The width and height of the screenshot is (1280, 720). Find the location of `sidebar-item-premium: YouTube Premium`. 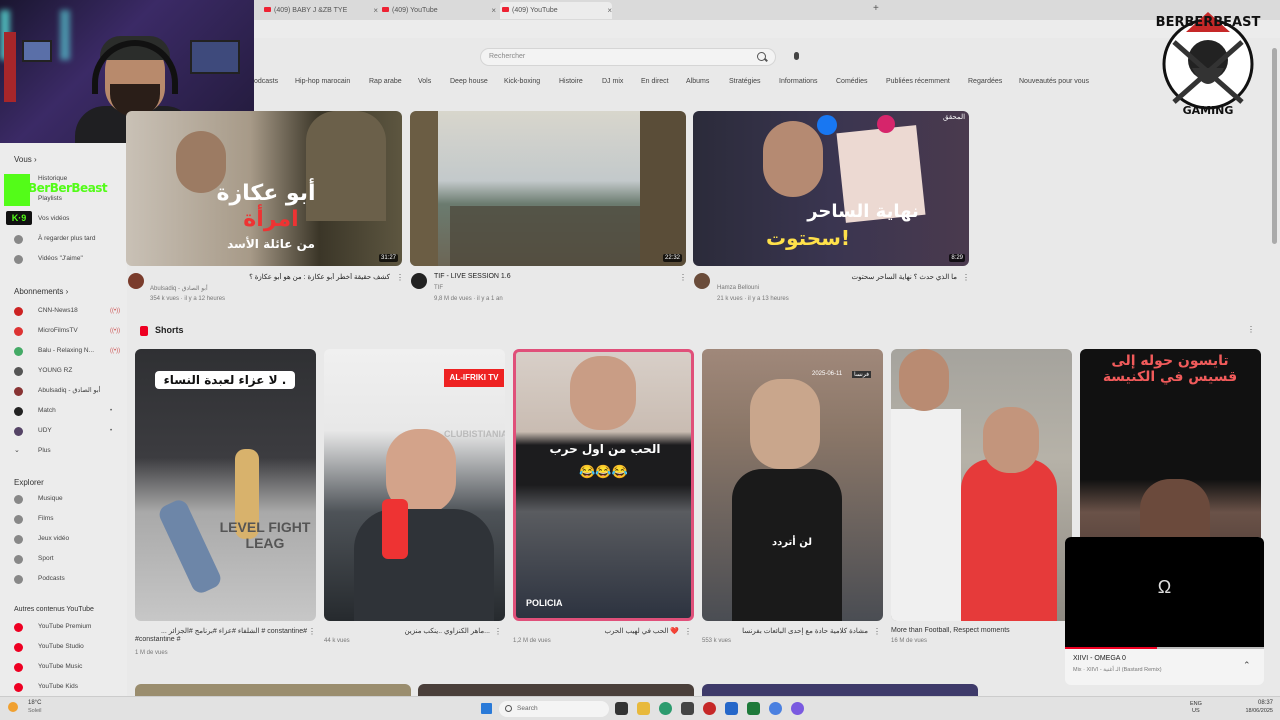

sidebar-item-premium: YouTube Premium is located at coordinates (69, 627).